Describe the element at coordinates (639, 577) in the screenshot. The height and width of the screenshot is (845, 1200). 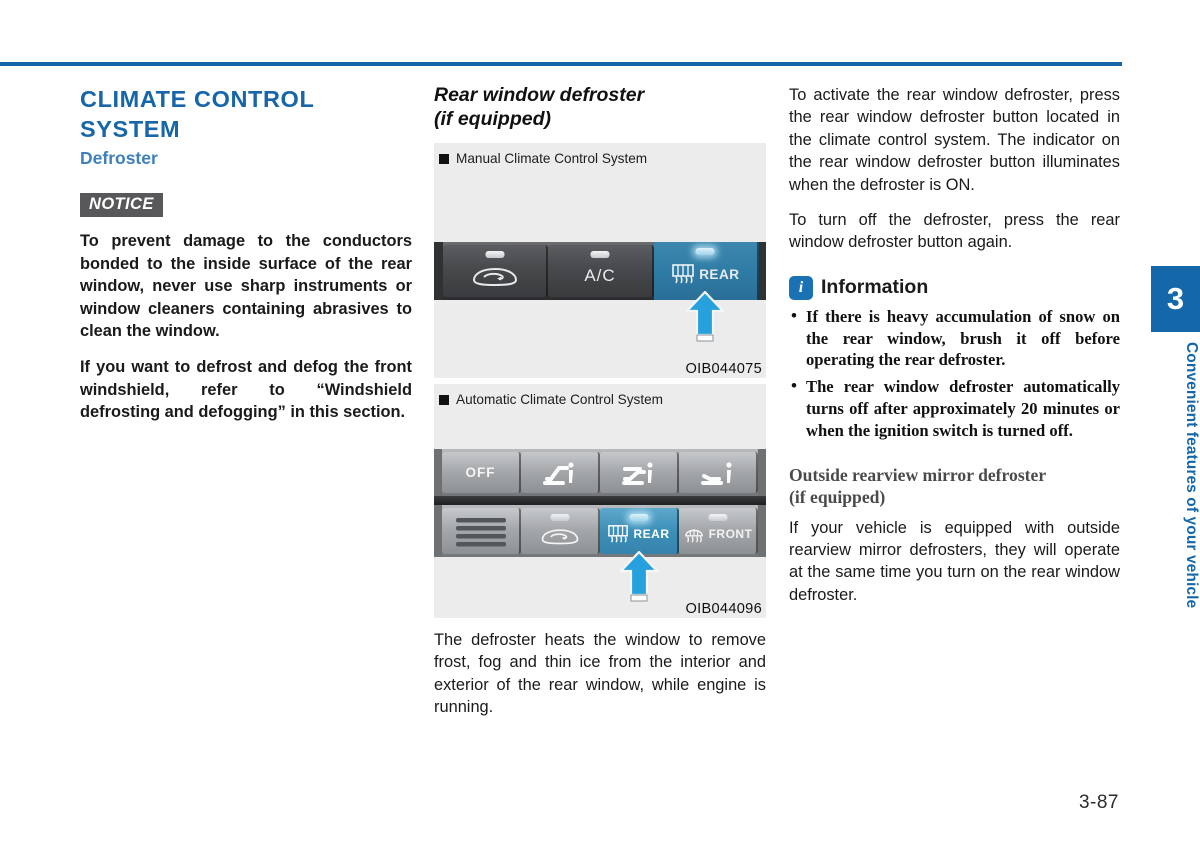
I see `callout-arrow-automatic` at that location.